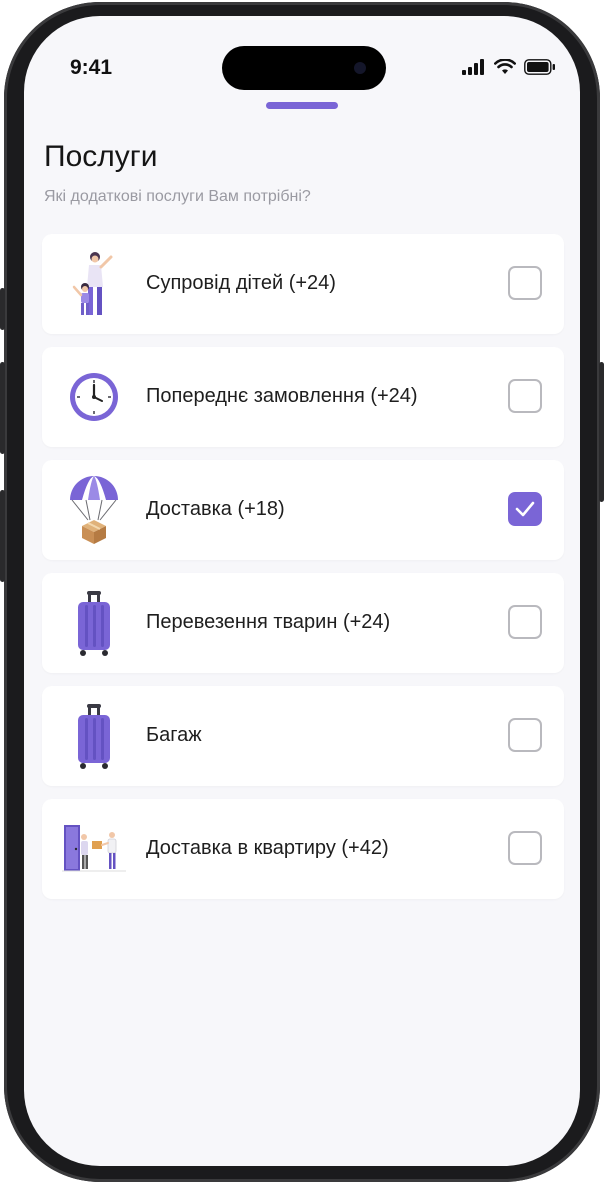 The width and height of the screenshot is (604, 1184). Describe the element at coordinates (282, 396) in the screenshot. I see `service-label: Попереднє замовлення (+24)` at that location.